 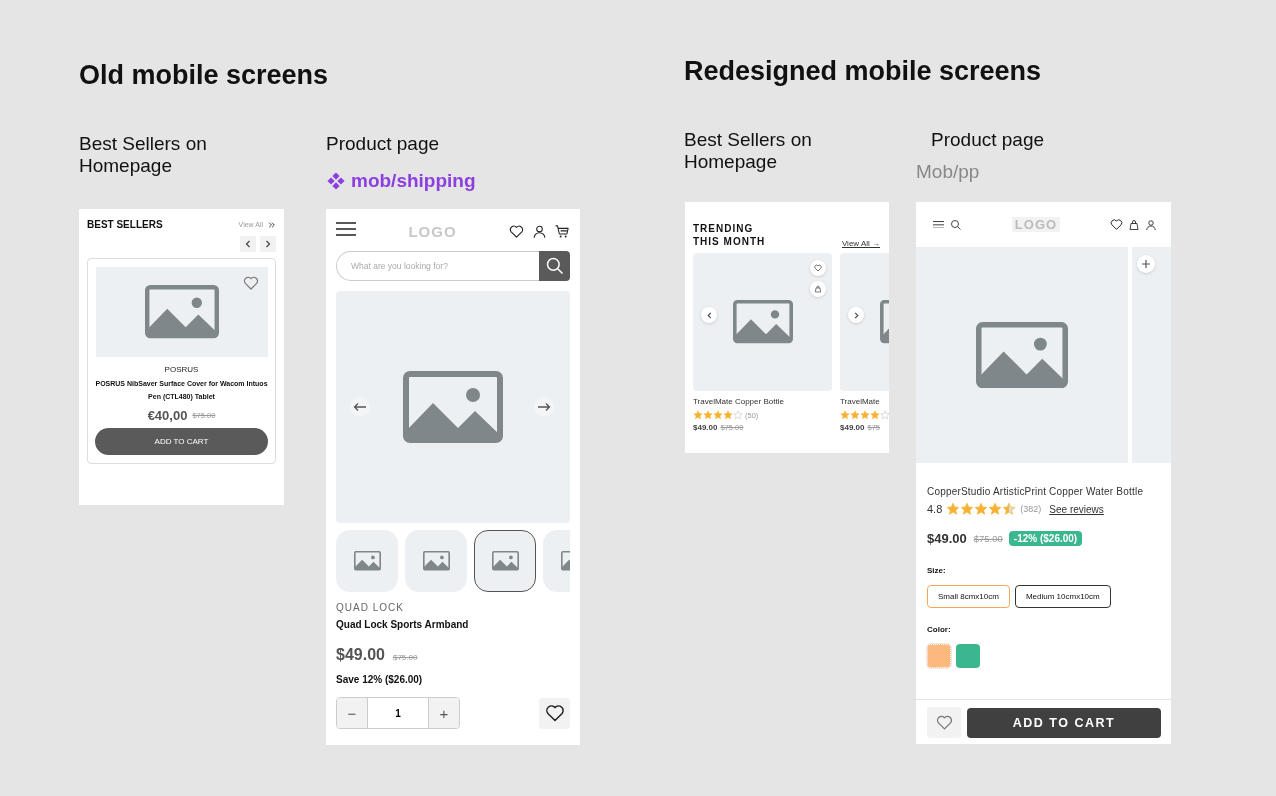 What do you see at coordinates (860, 243) in the screenshot?
I see `view-all-link: View All →` at bounding box center [860, 243].